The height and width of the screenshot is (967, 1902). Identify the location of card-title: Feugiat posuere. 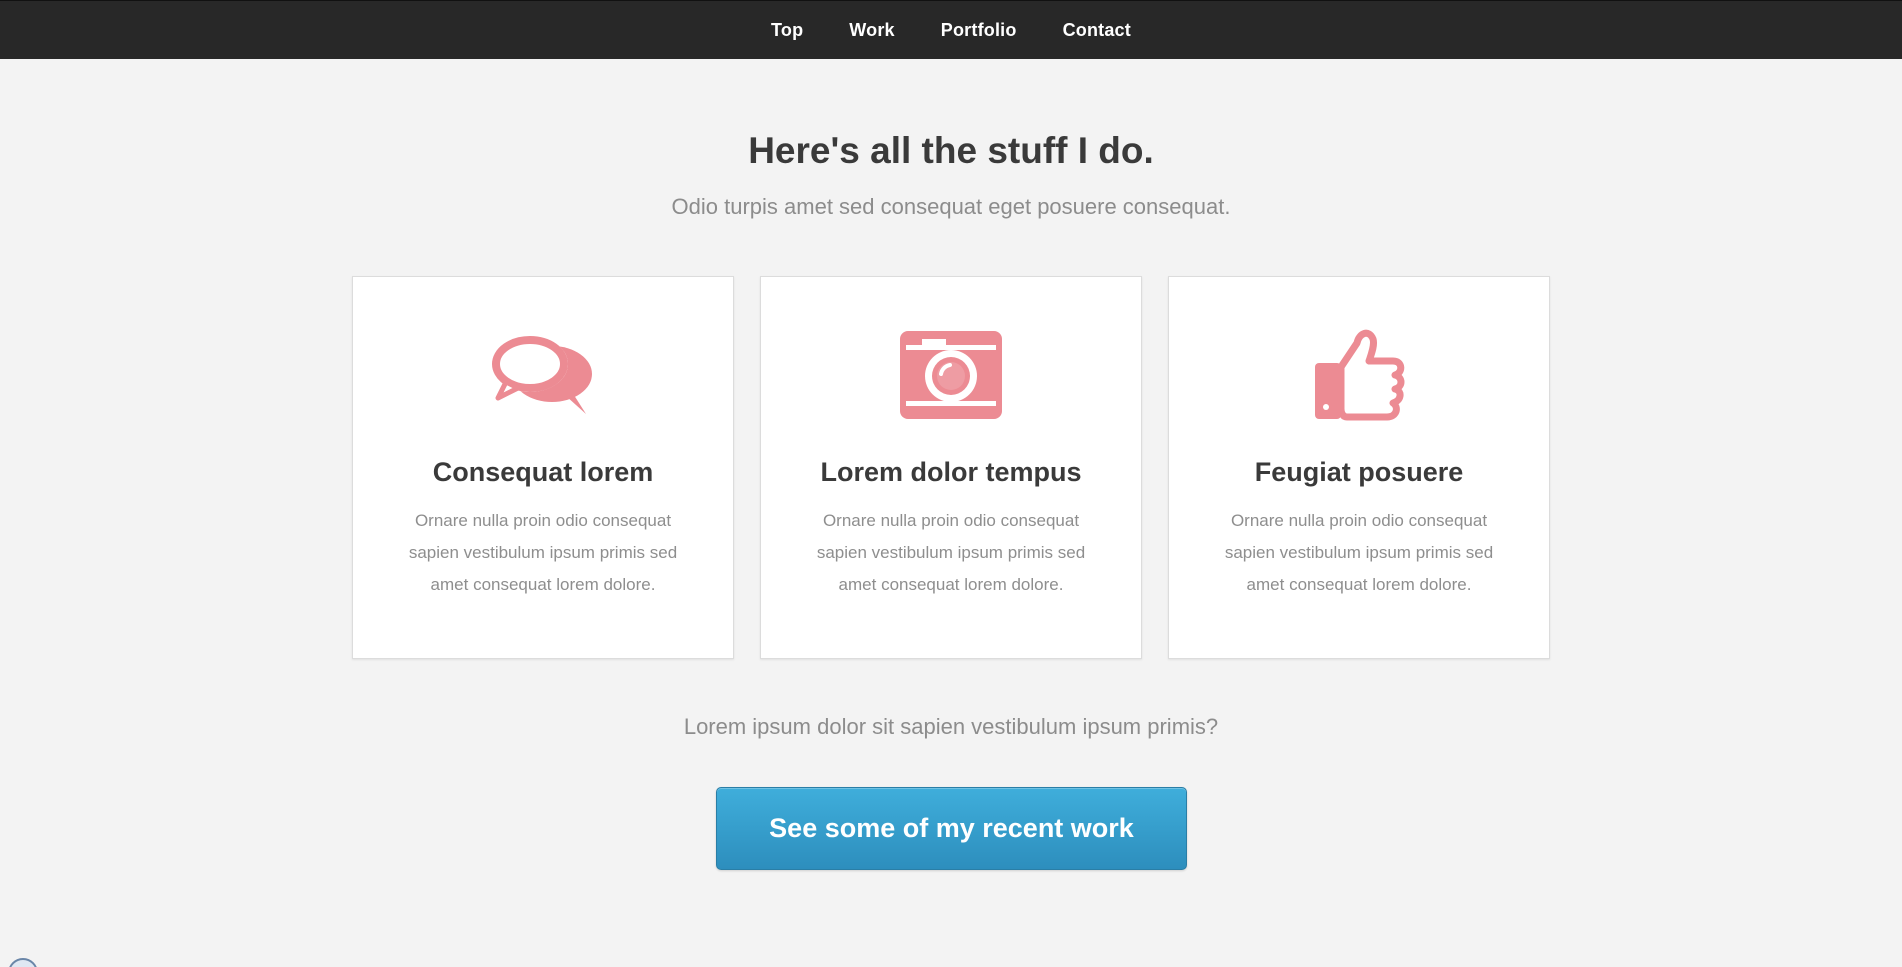
(1359, 472).